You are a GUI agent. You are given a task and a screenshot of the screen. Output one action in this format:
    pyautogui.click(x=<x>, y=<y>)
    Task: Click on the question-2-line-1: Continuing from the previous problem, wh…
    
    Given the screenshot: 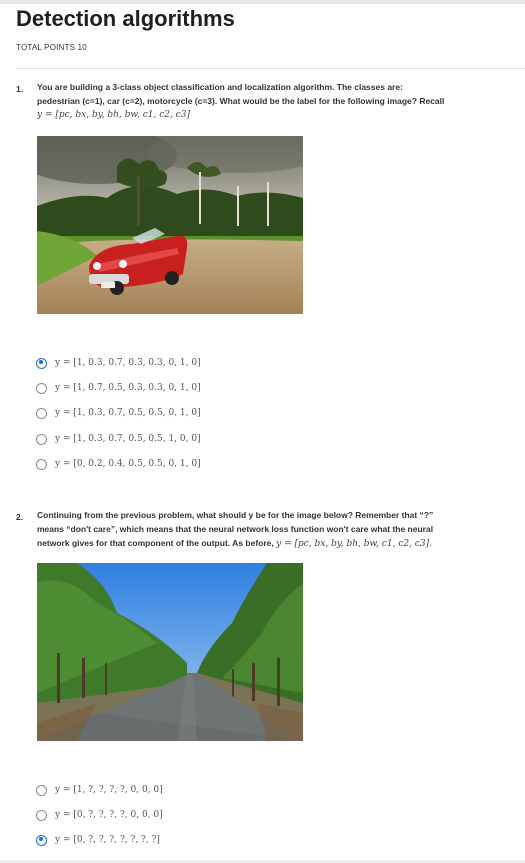 What is the action you would take?
    pyautogui.click(x=235, y=515)
    